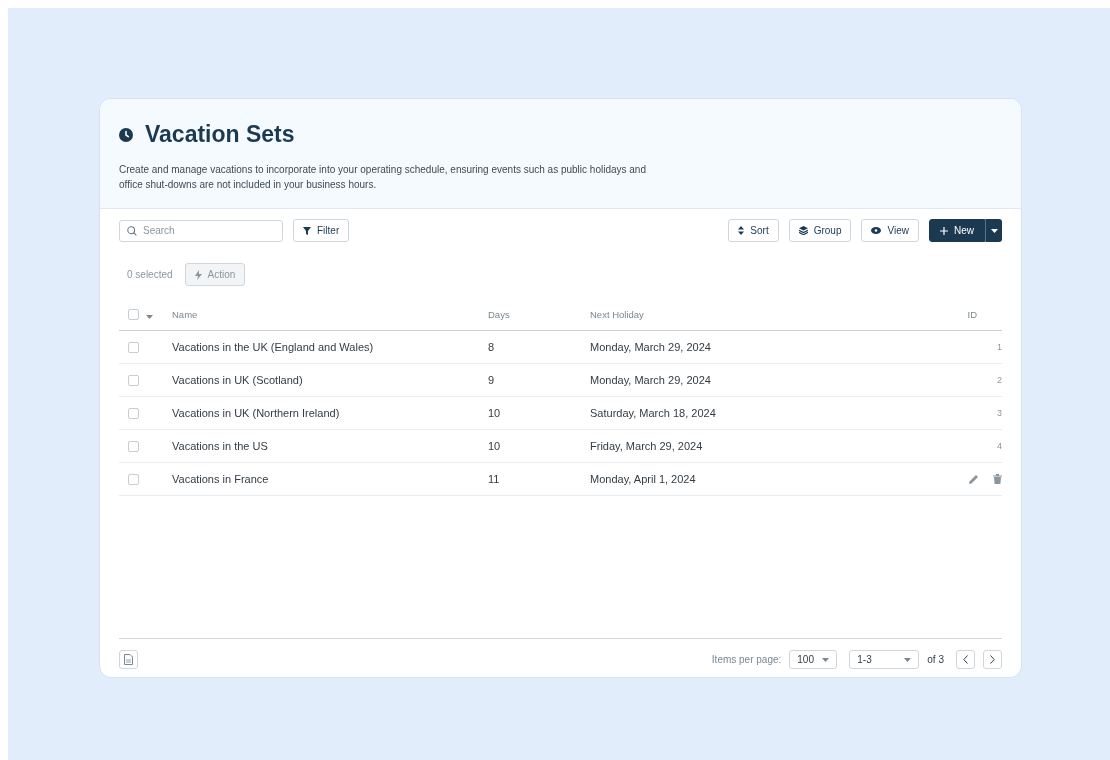 The height and width of the screenshot is (760, 1110). I want to click on select-all-checkbox, so click(133, 314).